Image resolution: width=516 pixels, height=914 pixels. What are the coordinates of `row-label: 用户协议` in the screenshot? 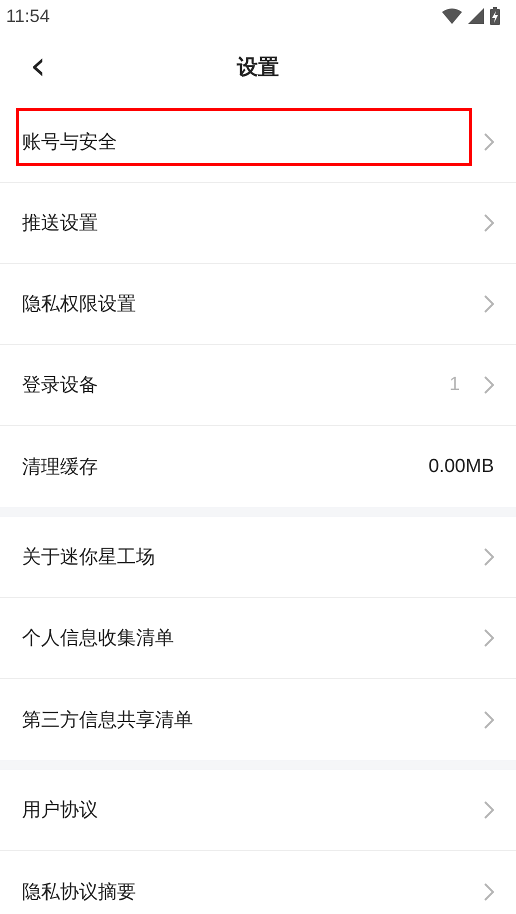 It's located at (60, 810).